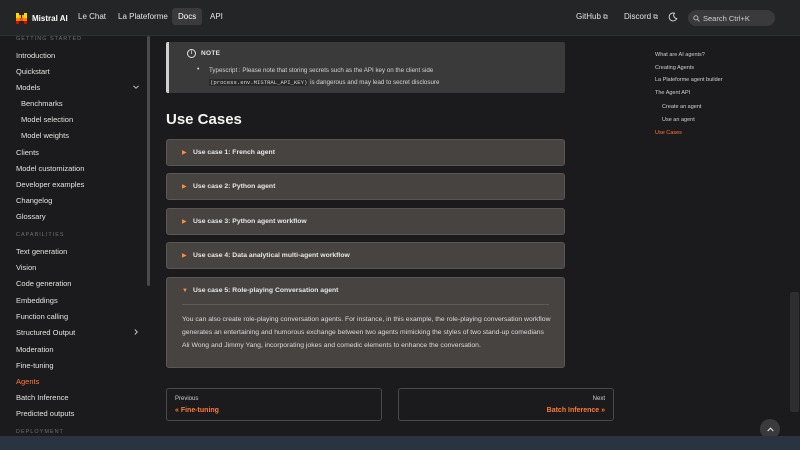 The height and width of the screenshot is (450, 800). I want to click on discord-label: Discord, so click(638, 16).